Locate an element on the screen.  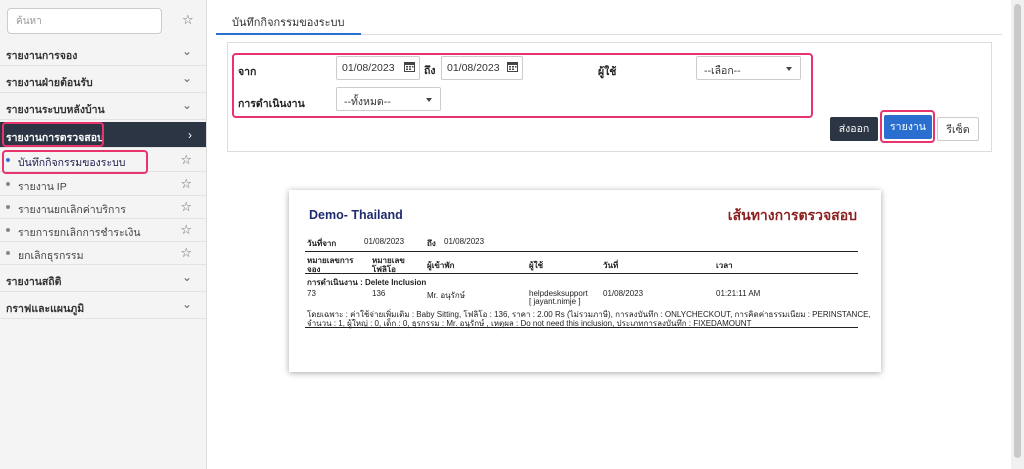
sidebar-item-void-transactions: ยกเลิกธุรกรรม ☆ is located at coordinates (103, 253).